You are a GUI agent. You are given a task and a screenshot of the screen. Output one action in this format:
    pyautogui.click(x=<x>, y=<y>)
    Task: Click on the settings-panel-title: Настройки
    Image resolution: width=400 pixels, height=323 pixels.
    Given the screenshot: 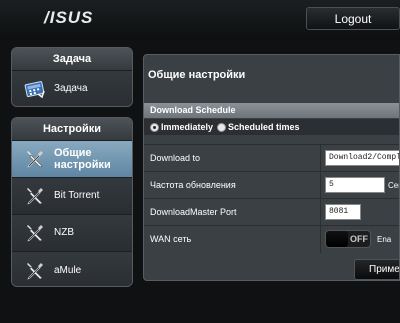 What is the action you would take?
    pyautogui.click(x=72, y=129)
    